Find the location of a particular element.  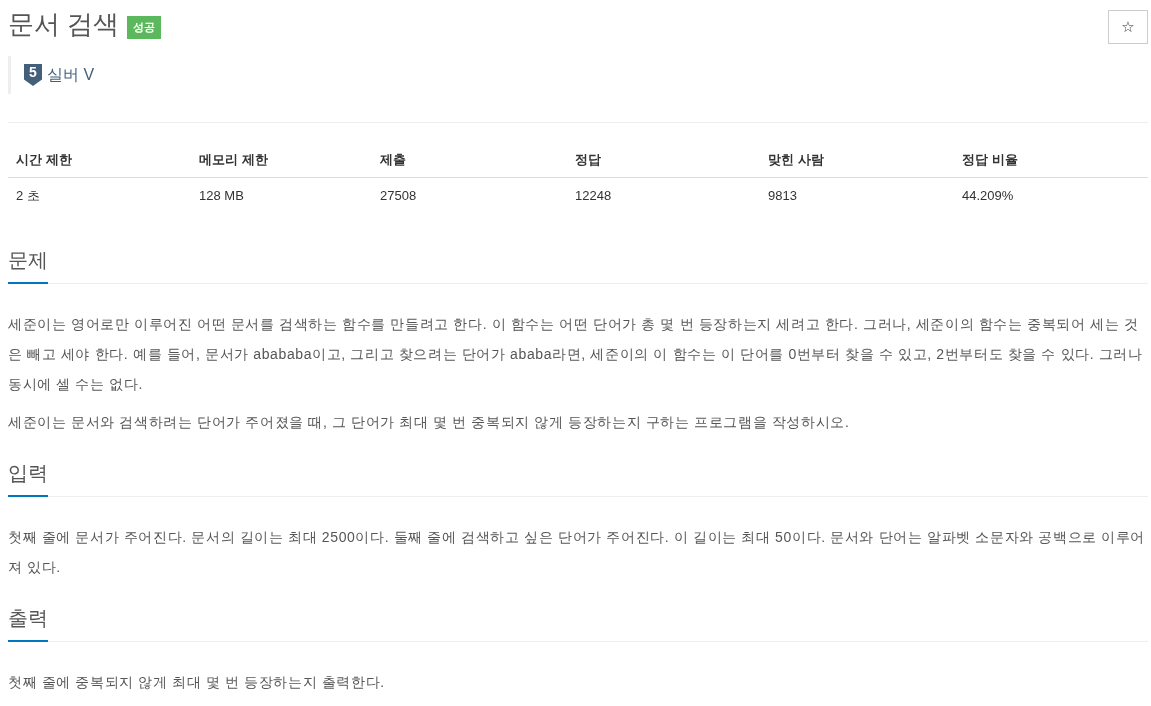

tier-shield: 5 is located at coordinates (33, 75).